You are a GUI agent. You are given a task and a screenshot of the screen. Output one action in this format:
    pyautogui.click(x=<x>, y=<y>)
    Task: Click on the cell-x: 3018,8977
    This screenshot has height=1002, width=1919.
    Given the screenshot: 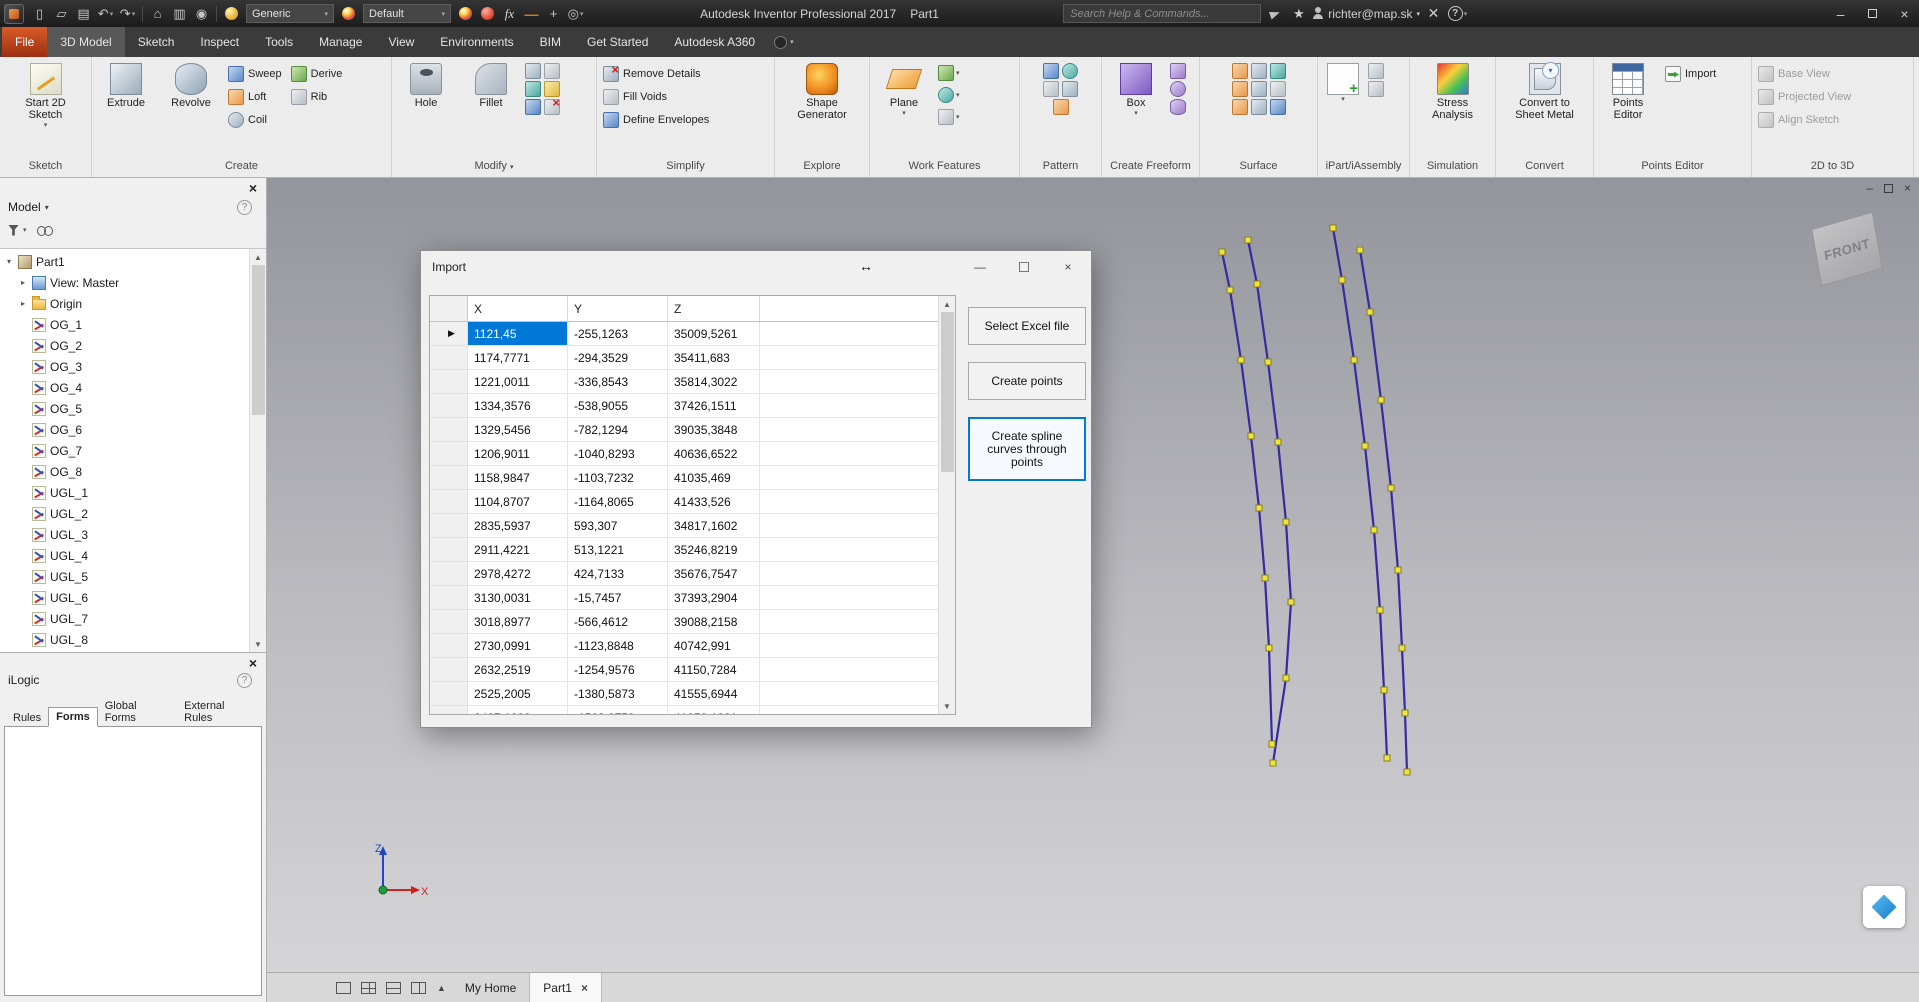 What is the action you would take?
    pyautogui.click(x=518, y=621)
    